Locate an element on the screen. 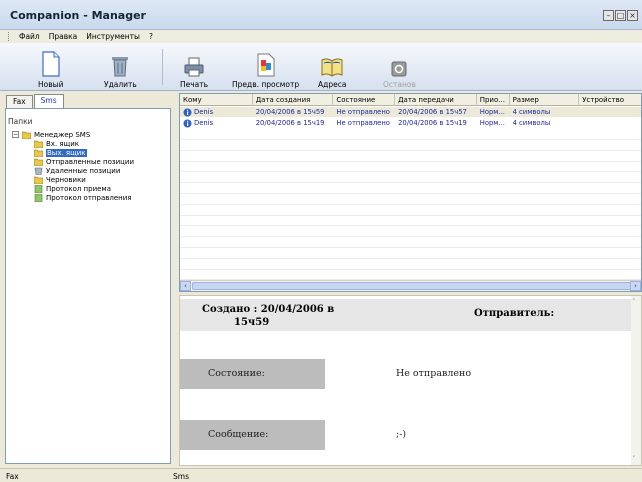 This screenshot has height=482, width=642. preview-button: Предв. просмотр is located at coordinates (265, 68).